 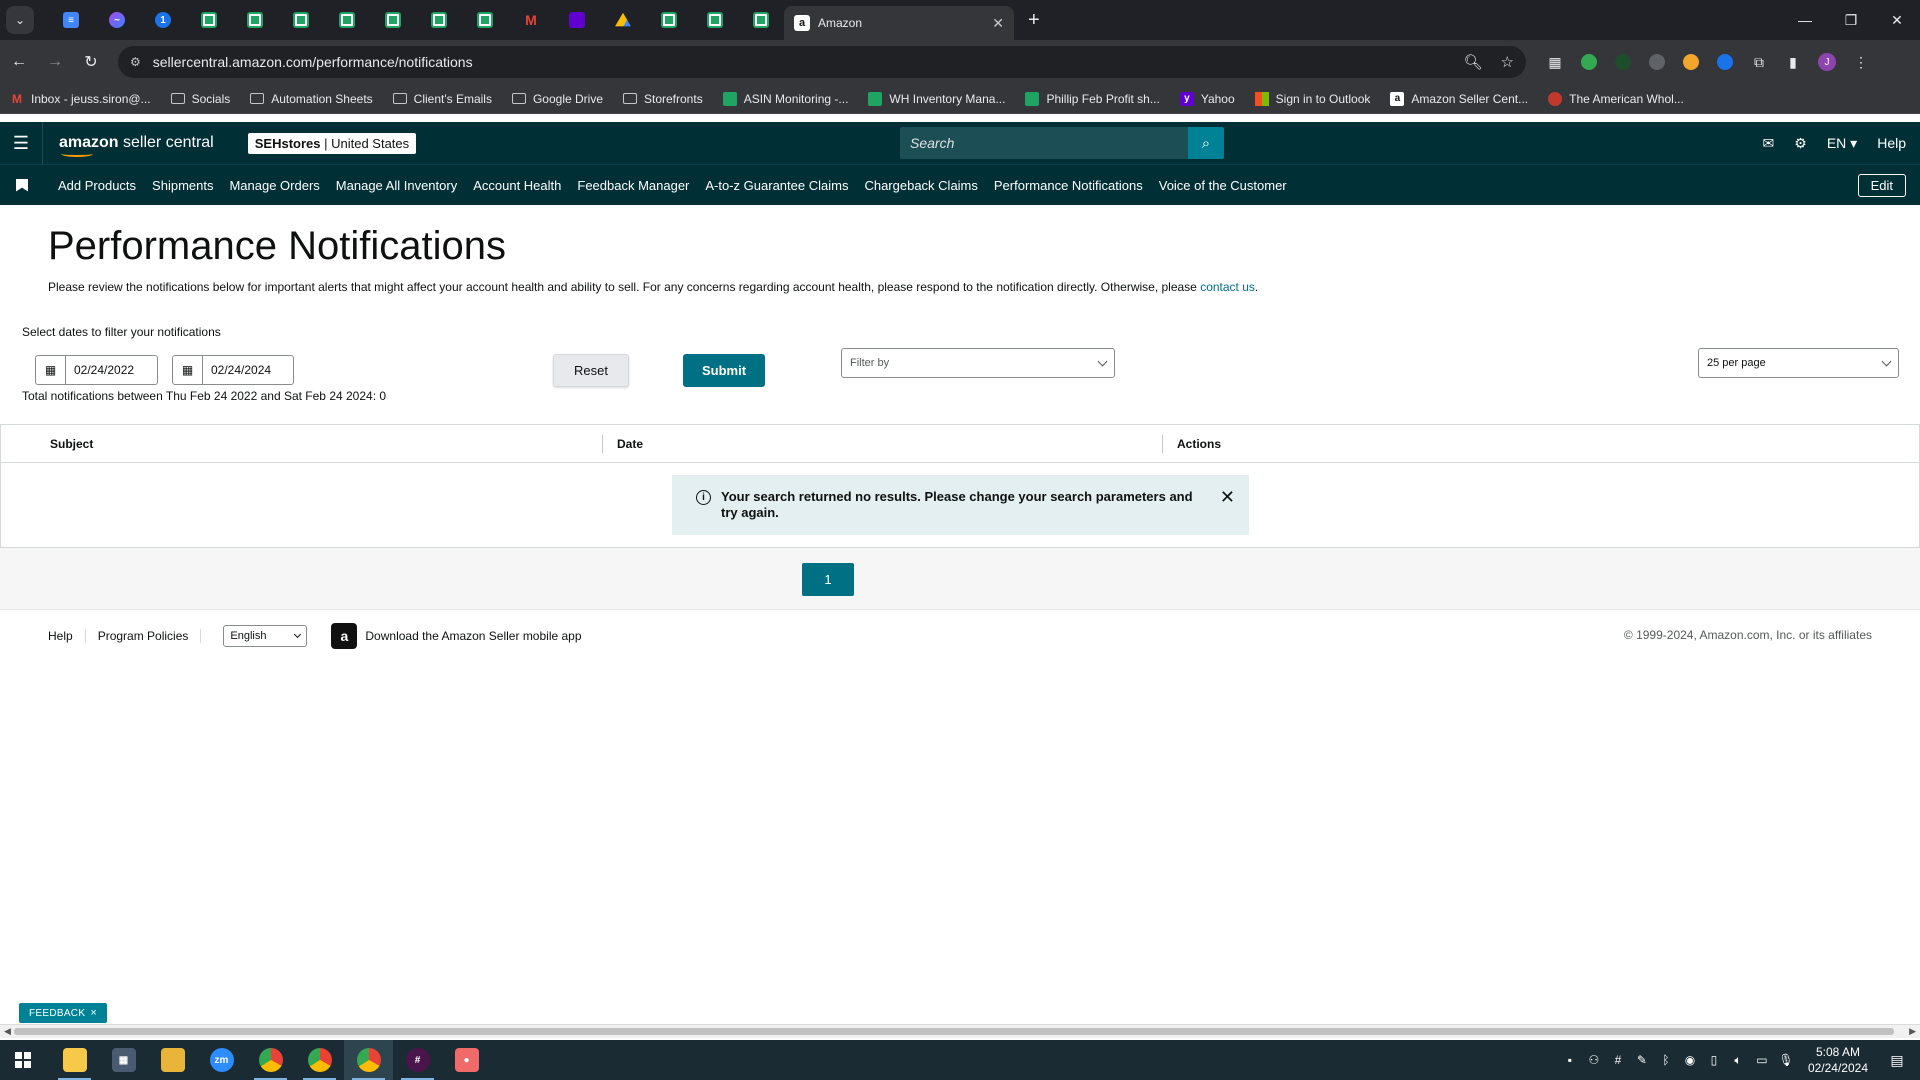 I want to click on nav-shipments: Shipments, so click(x=182, y=185).